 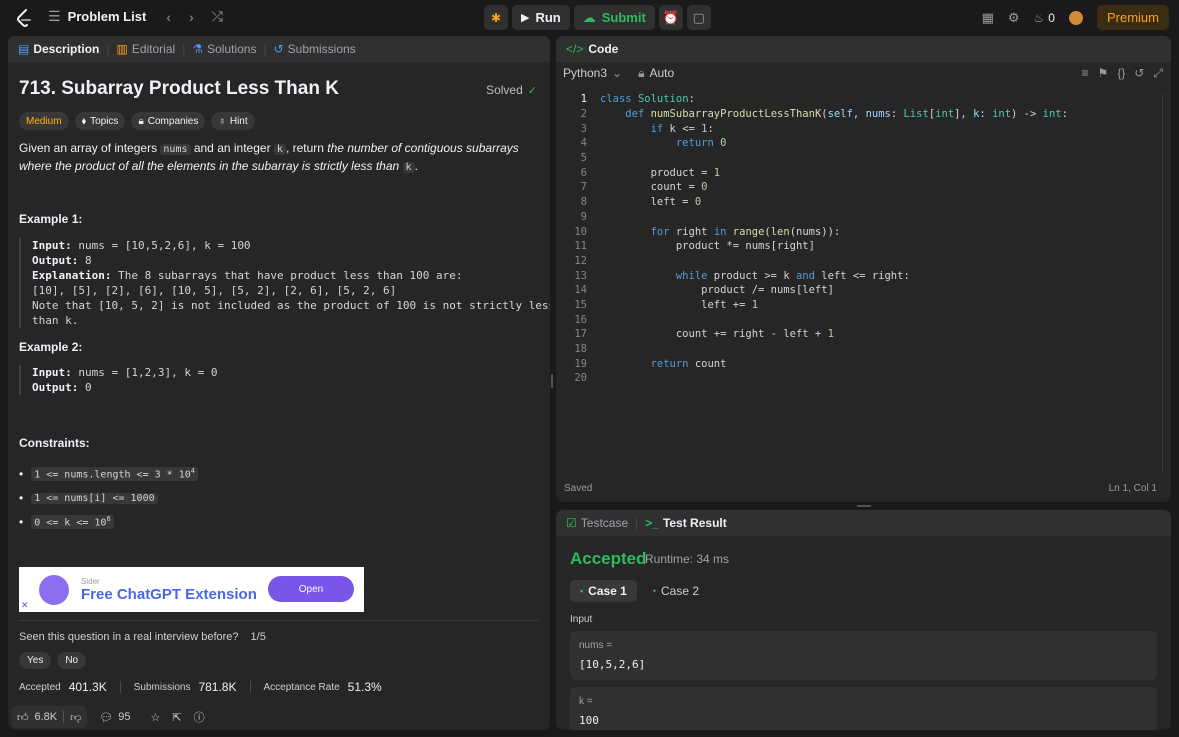 I want to click on tab-case-1: • Case 1, so click(x=603, y=591).